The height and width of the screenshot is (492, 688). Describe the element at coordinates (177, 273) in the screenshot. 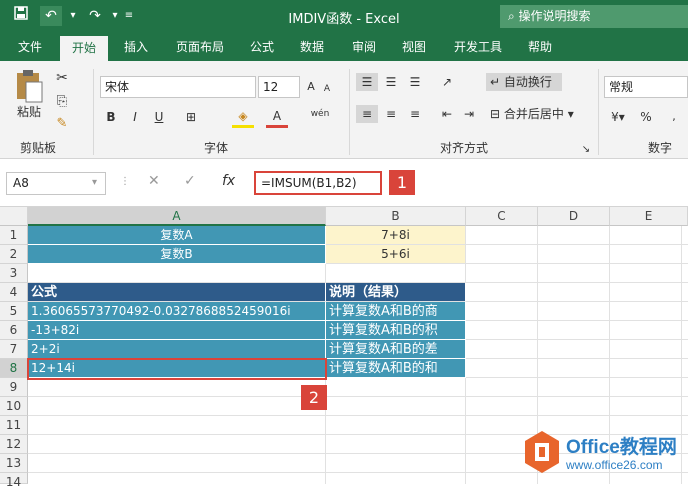

I see `cell-a3` at that location.